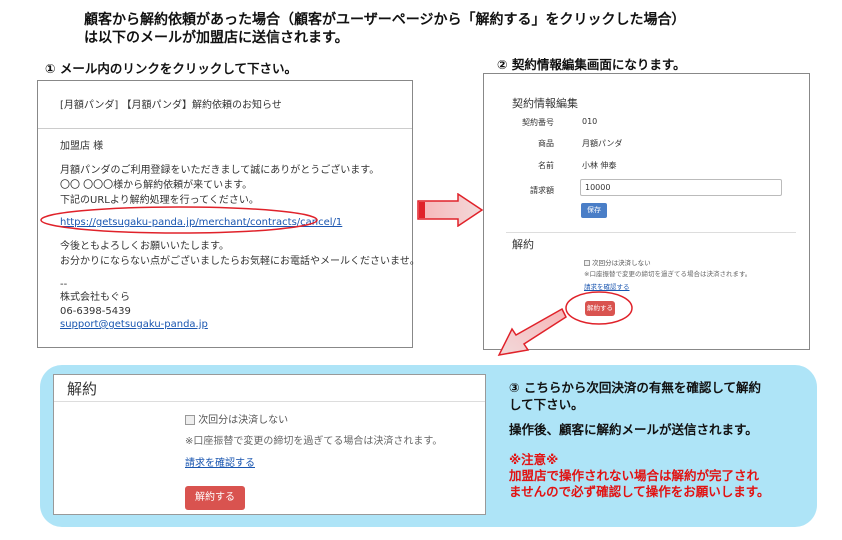  Describe the element at coordinates (538, 122) in the screenshot. I see `field-label-contract-no: 契約番号` at that location.